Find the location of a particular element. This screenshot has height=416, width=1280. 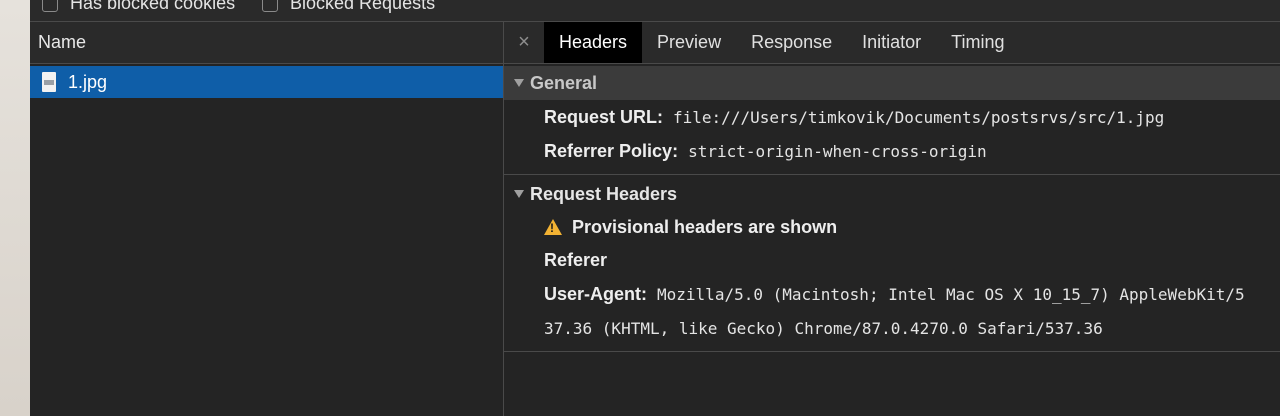

request-headers-section-toggle: Request Headers is located at coordinates (892, 194).